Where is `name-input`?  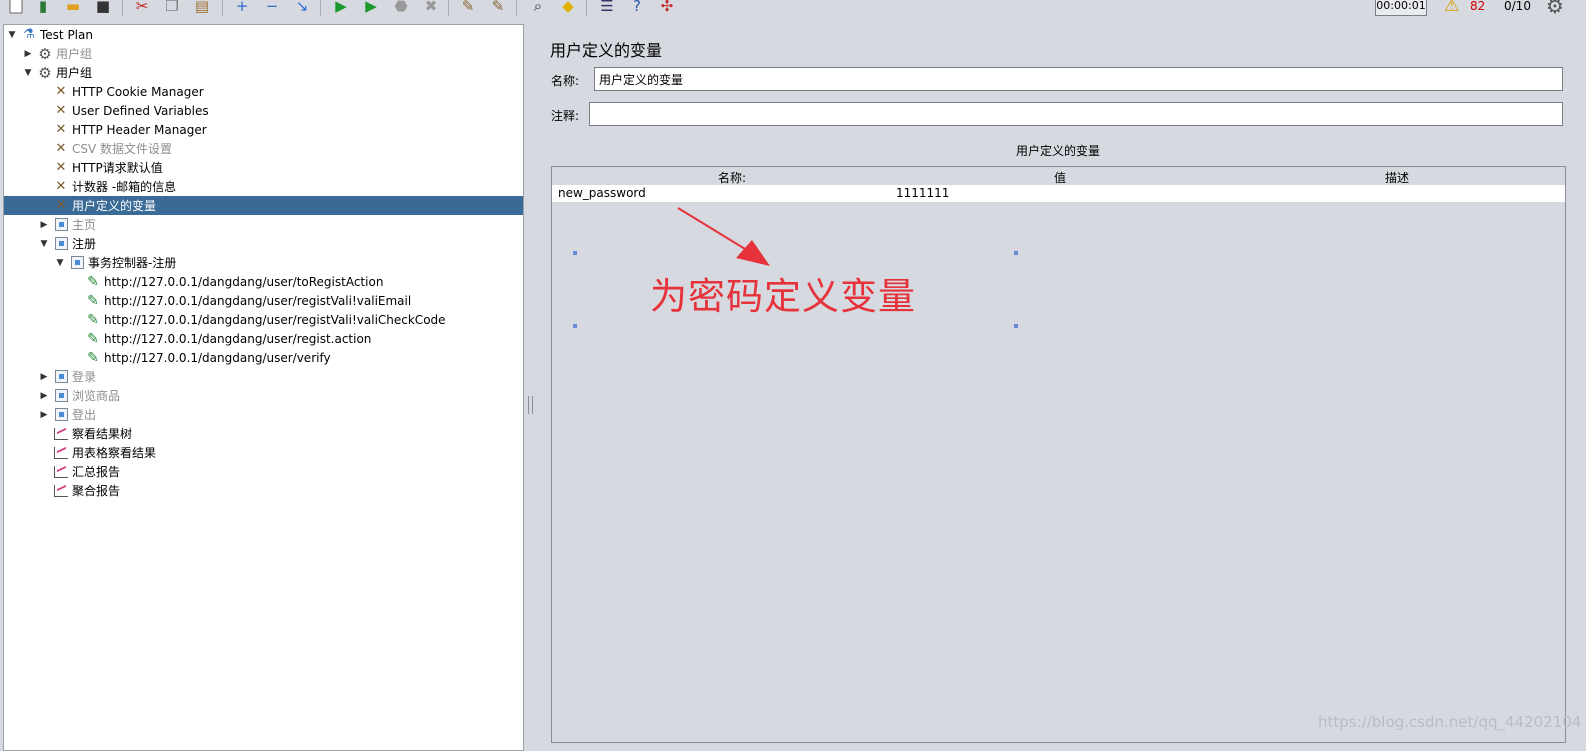 name-input is located at coordinates (1078, 79).